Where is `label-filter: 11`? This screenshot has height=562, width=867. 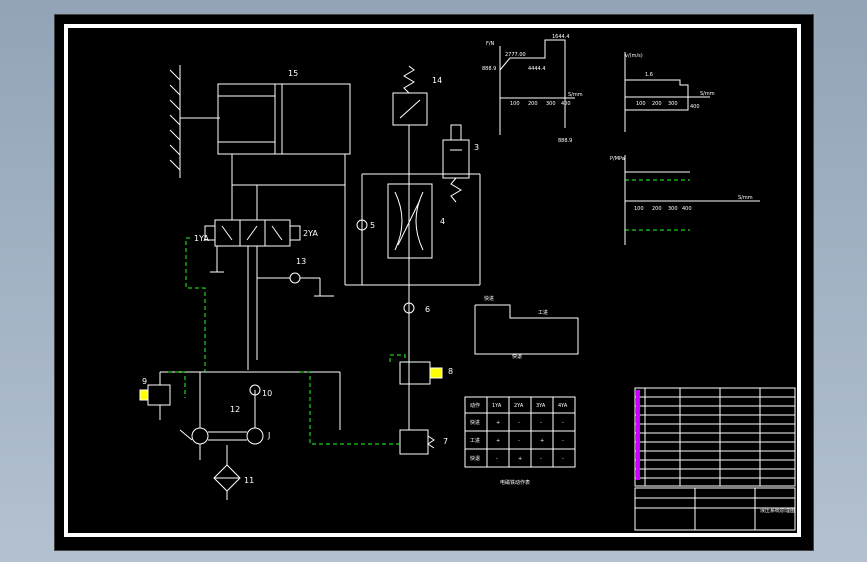
label-filter: 11 is located at coordinates (249, 480).